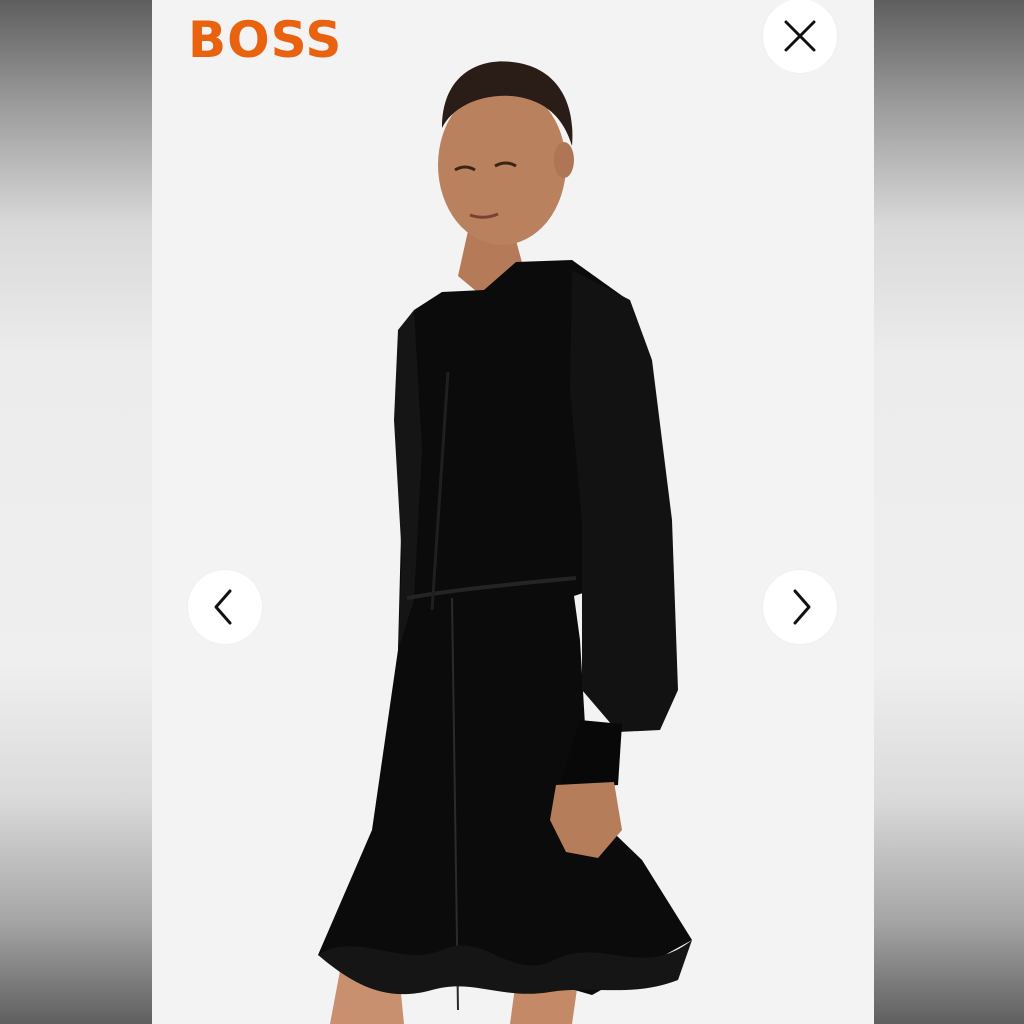 This screenshot has width=1024, height=1024. Describe the element at coordinates (949, 512) in the screenshot. I see `right-blurred-background` at that location.